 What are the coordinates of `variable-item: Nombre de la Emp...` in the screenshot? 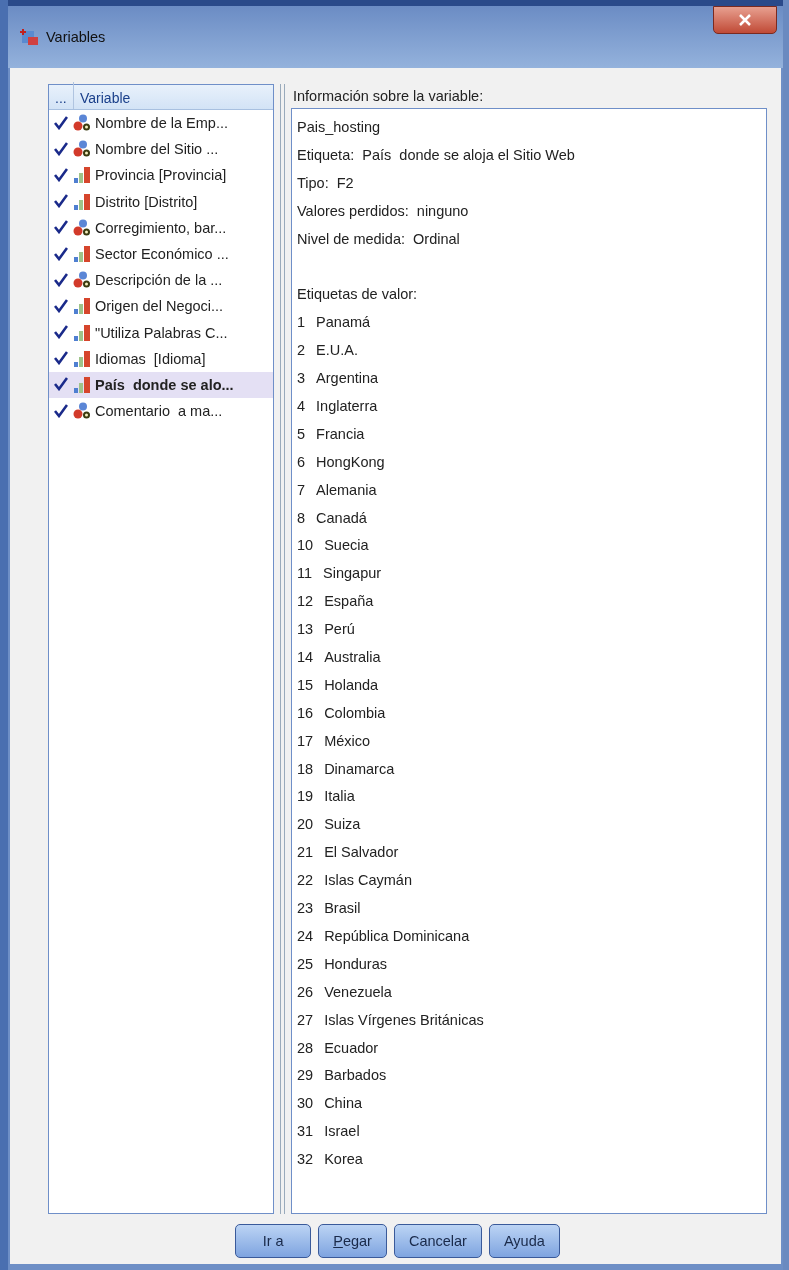 It's located at (161, 123).